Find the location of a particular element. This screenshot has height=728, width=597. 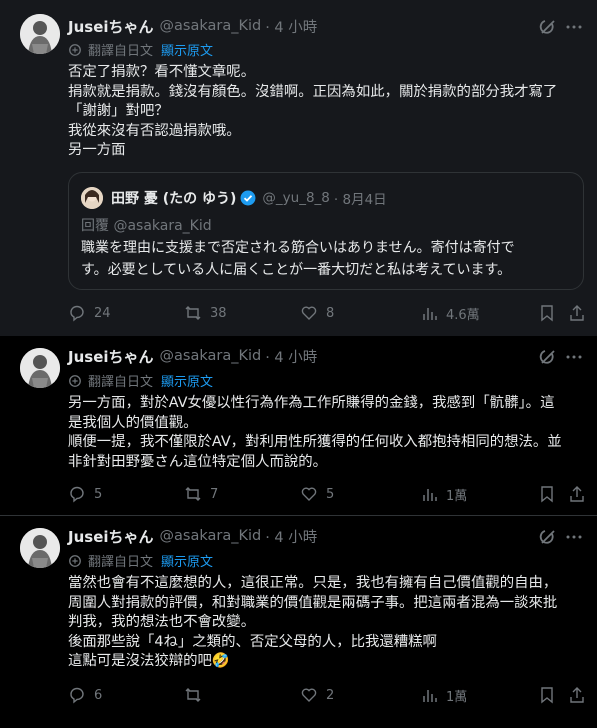

text-line: 「謝謝」對吧？ is located at coordinates (118, 111).